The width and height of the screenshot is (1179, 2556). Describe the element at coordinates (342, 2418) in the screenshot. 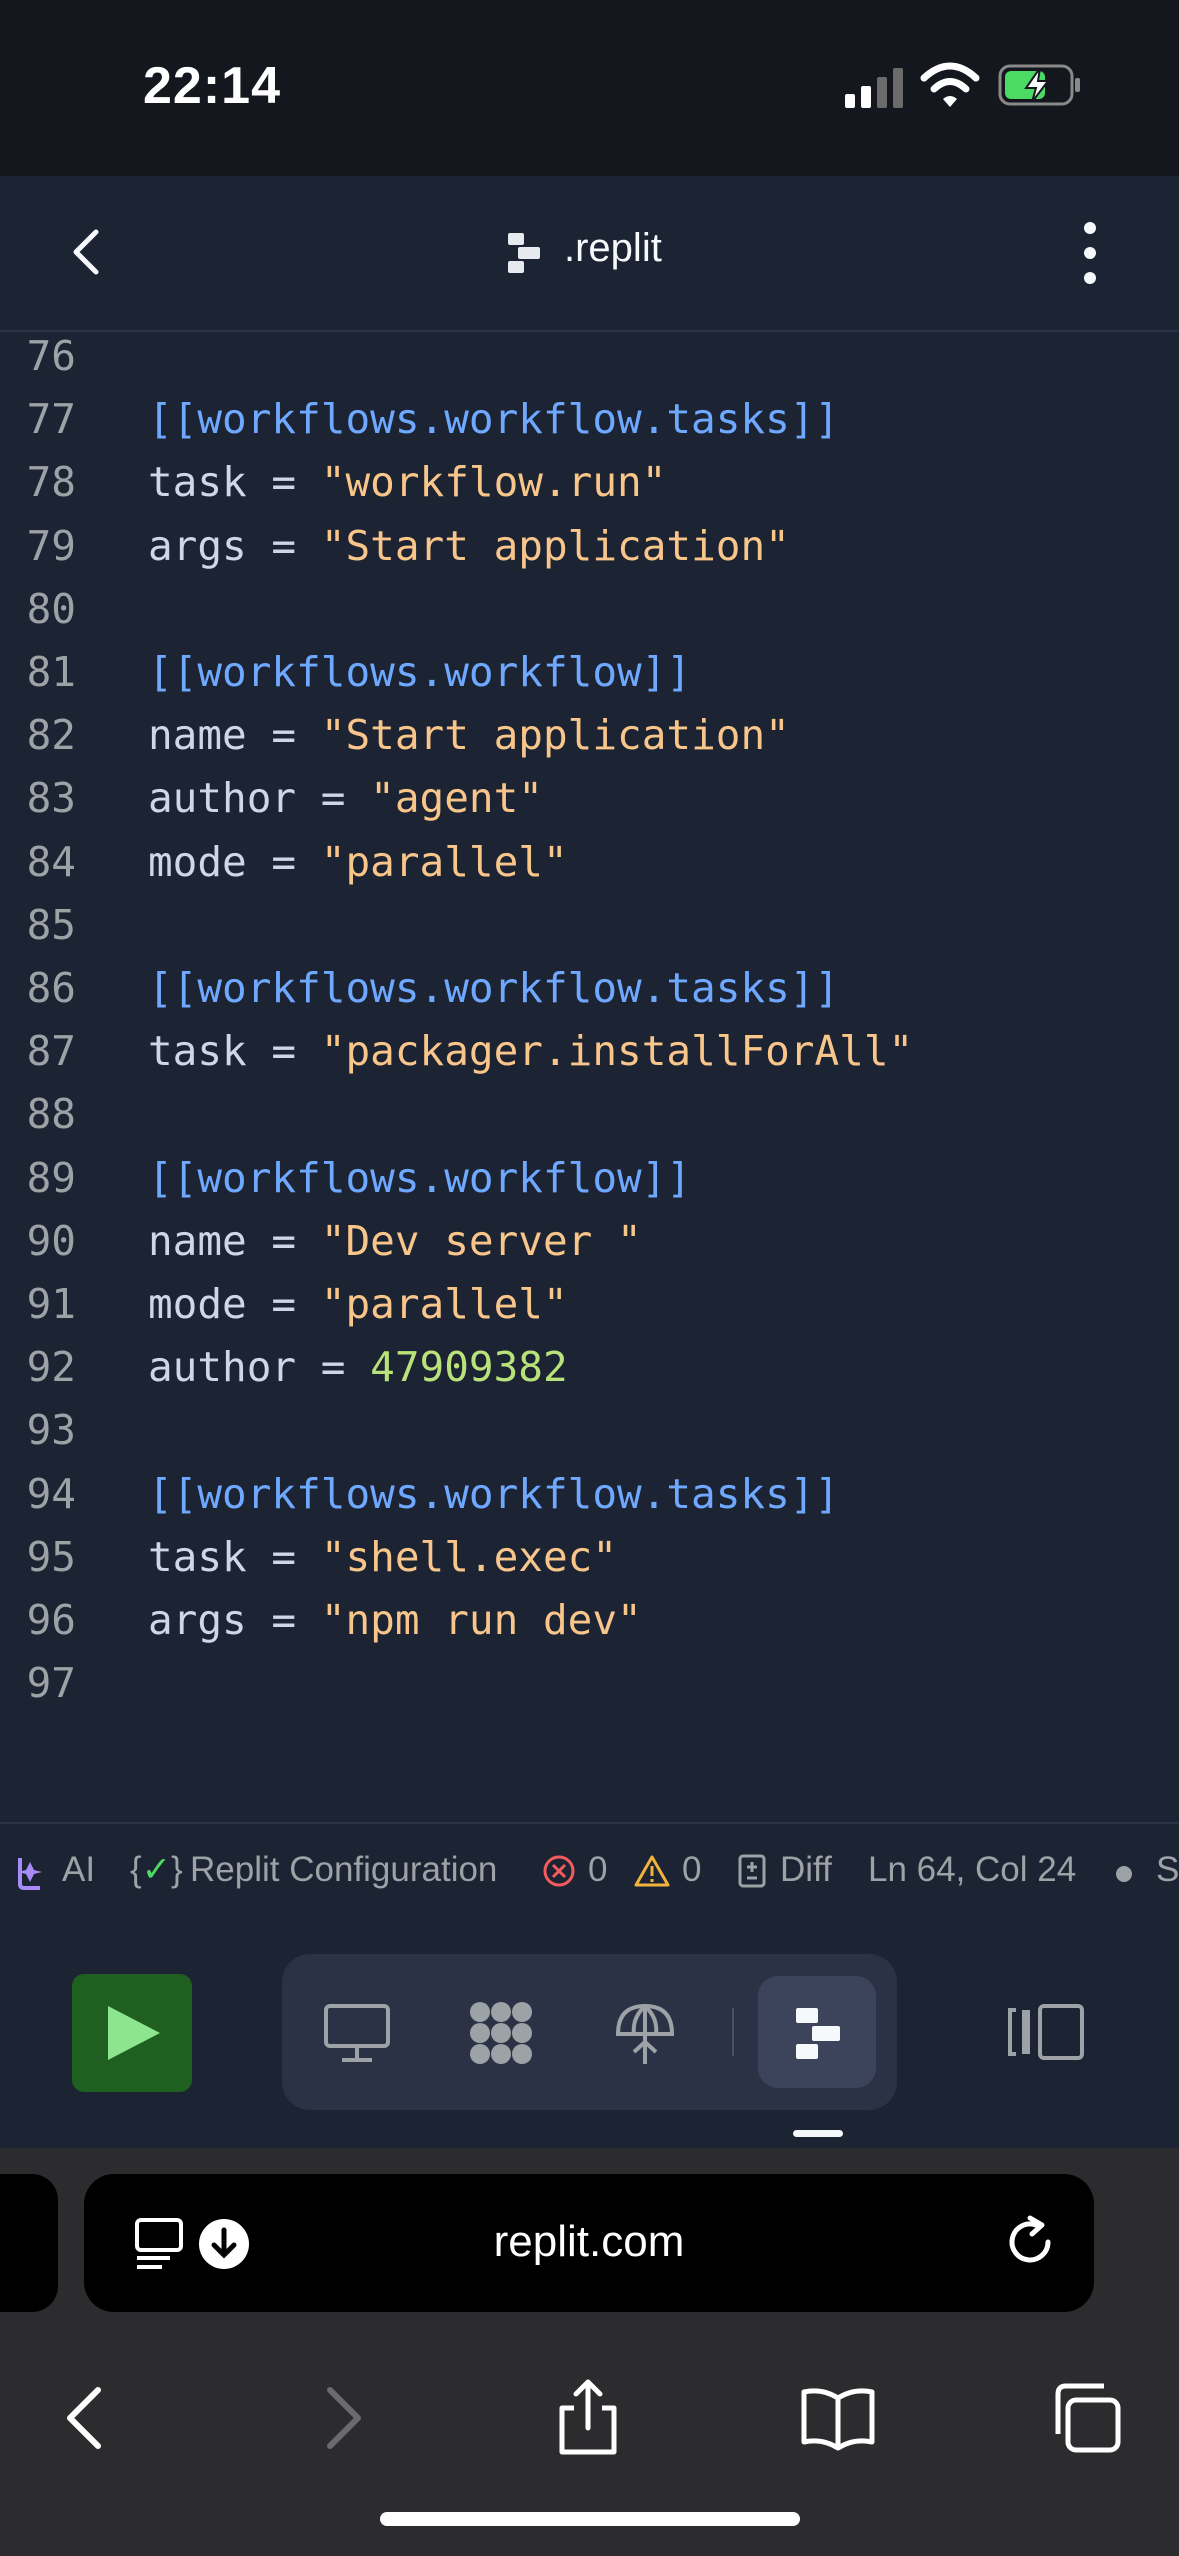

I see `browser-forward-icon` at that location.